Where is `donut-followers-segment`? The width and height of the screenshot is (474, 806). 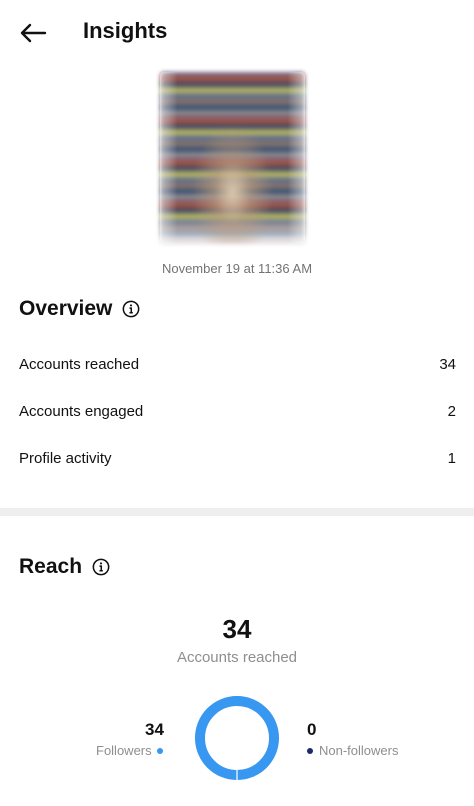
donut-followers-segment is located at coordinates (237, 738).